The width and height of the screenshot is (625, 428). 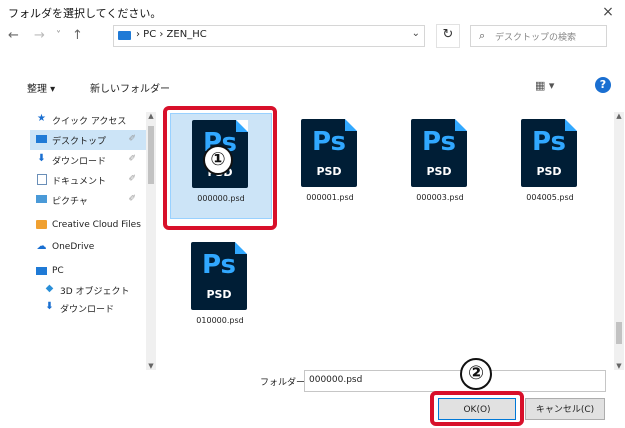 I want to click on navigation-scrollbar: ▲ ▼, so click(x=151, y=241).